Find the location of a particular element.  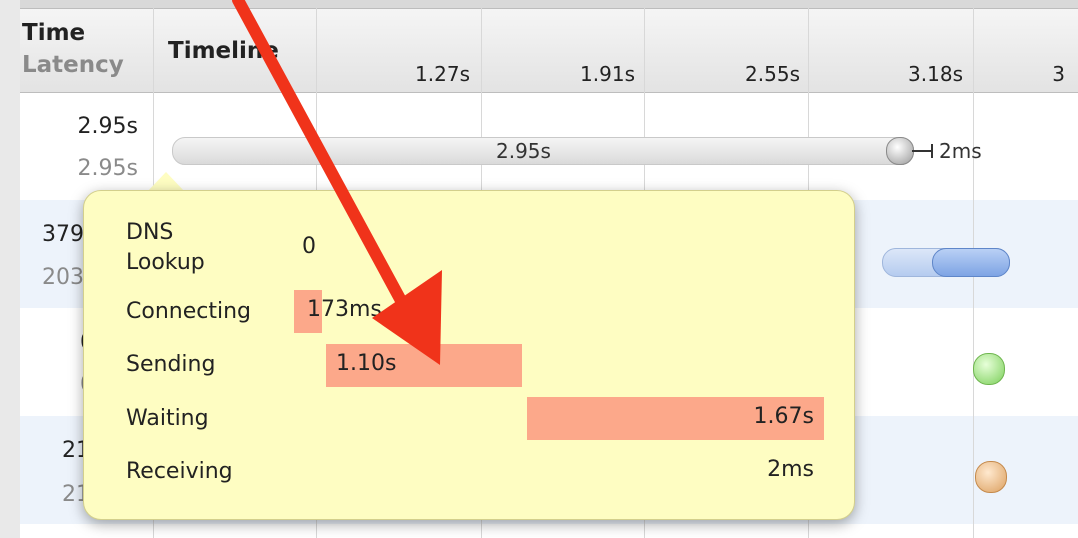

annotation-arrow-icon is located at coordinates (337, 182).